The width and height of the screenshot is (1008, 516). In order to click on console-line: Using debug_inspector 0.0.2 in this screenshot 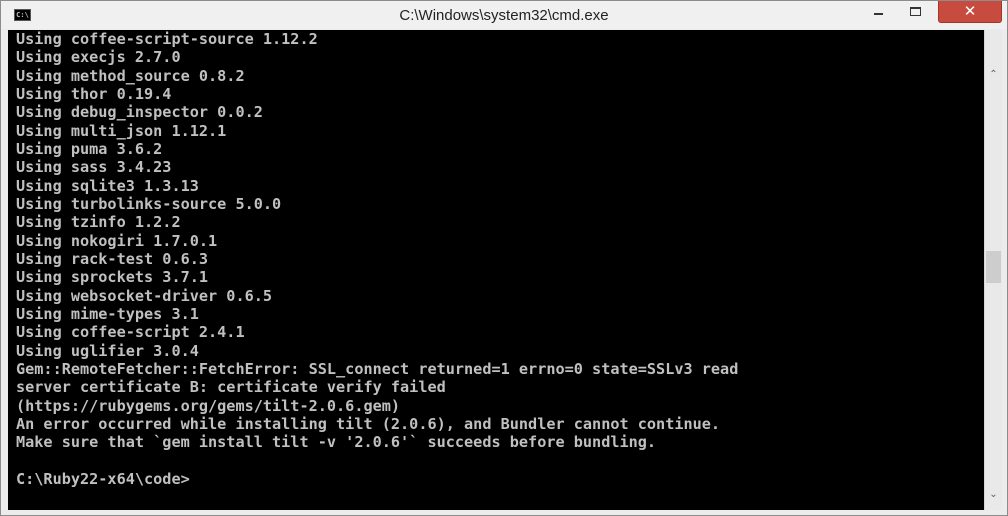, I will do `click(139, 112)`.